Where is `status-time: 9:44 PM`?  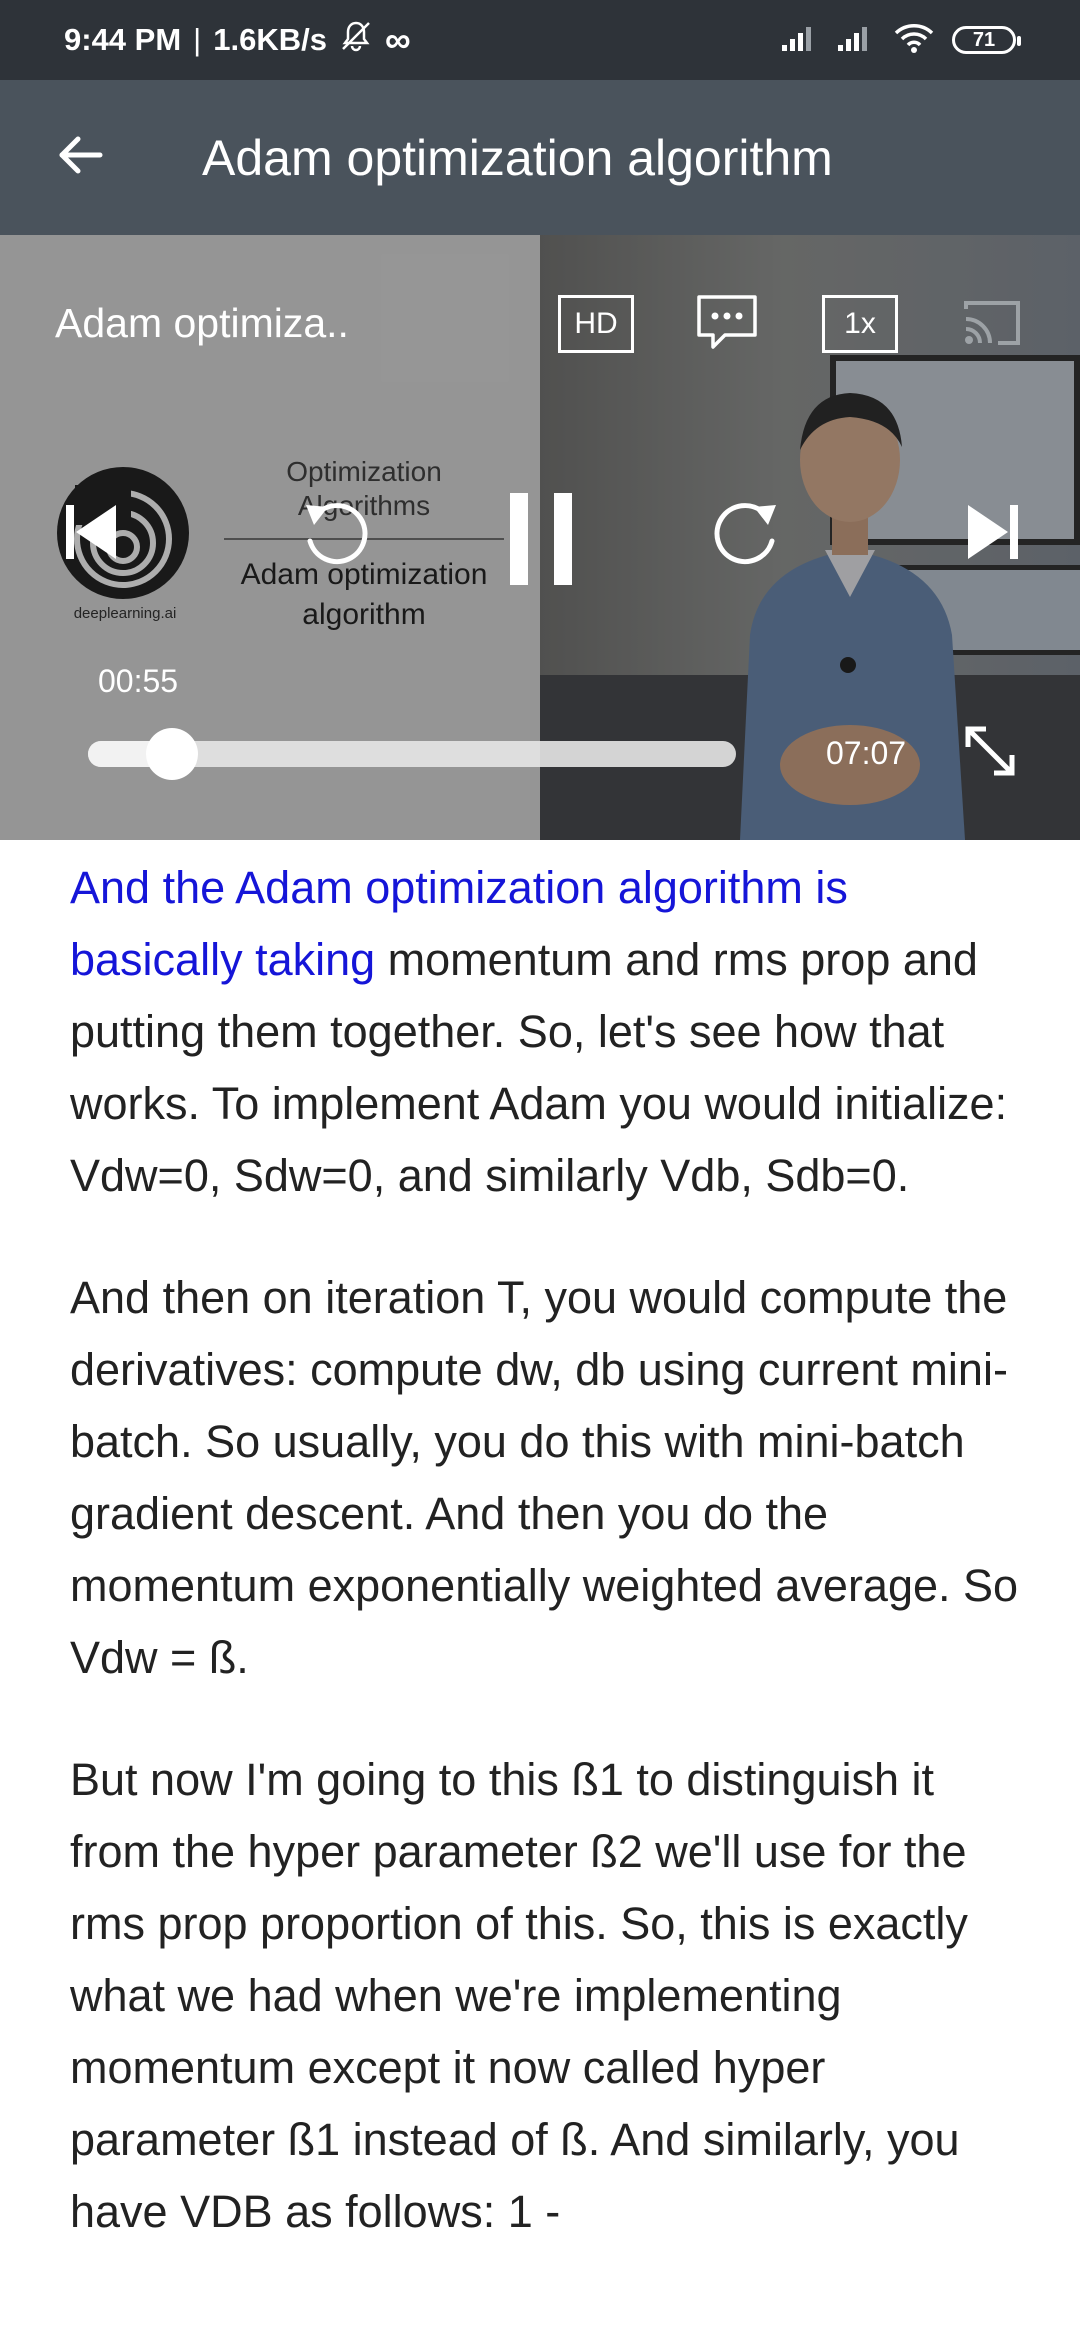 status-time: 9:44 PM is located at coordinates (123, 39).